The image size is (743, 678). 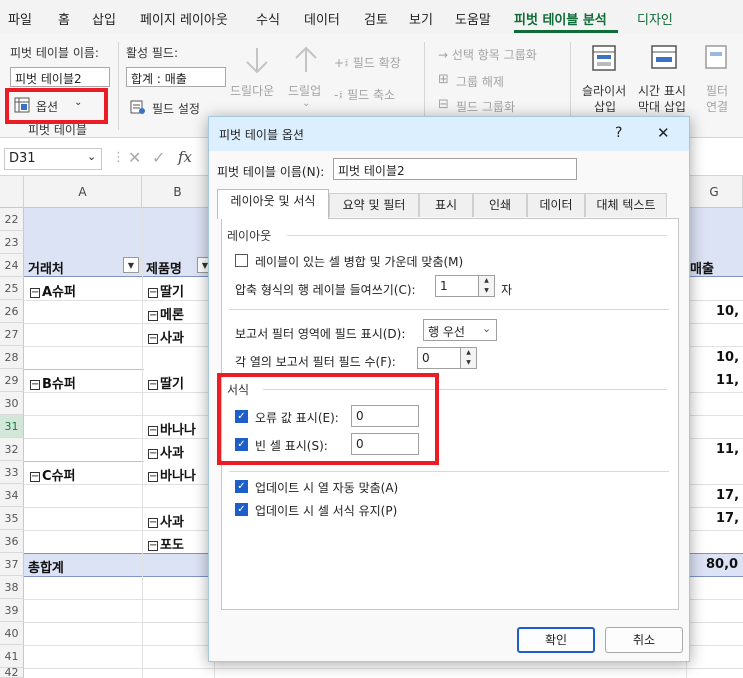 I want to click on row-number-selected: 31, so click(x=12, y=426).